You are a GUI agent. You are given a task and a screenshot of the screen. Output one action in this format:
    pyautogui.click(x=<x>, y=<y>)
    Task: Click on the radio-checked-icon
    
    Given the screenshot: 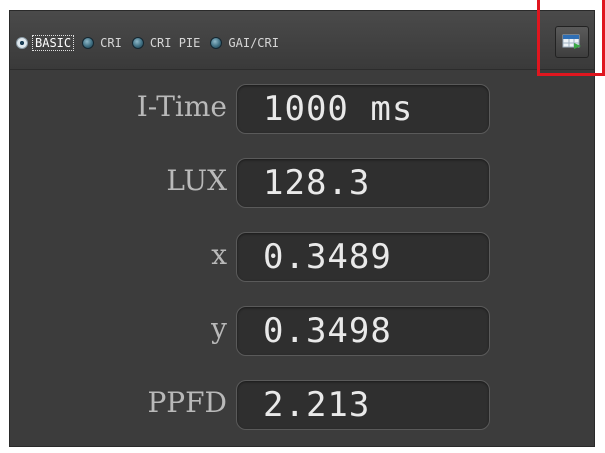 What is the action you would take?
    pyautogui.click(x=22, y=43)
    